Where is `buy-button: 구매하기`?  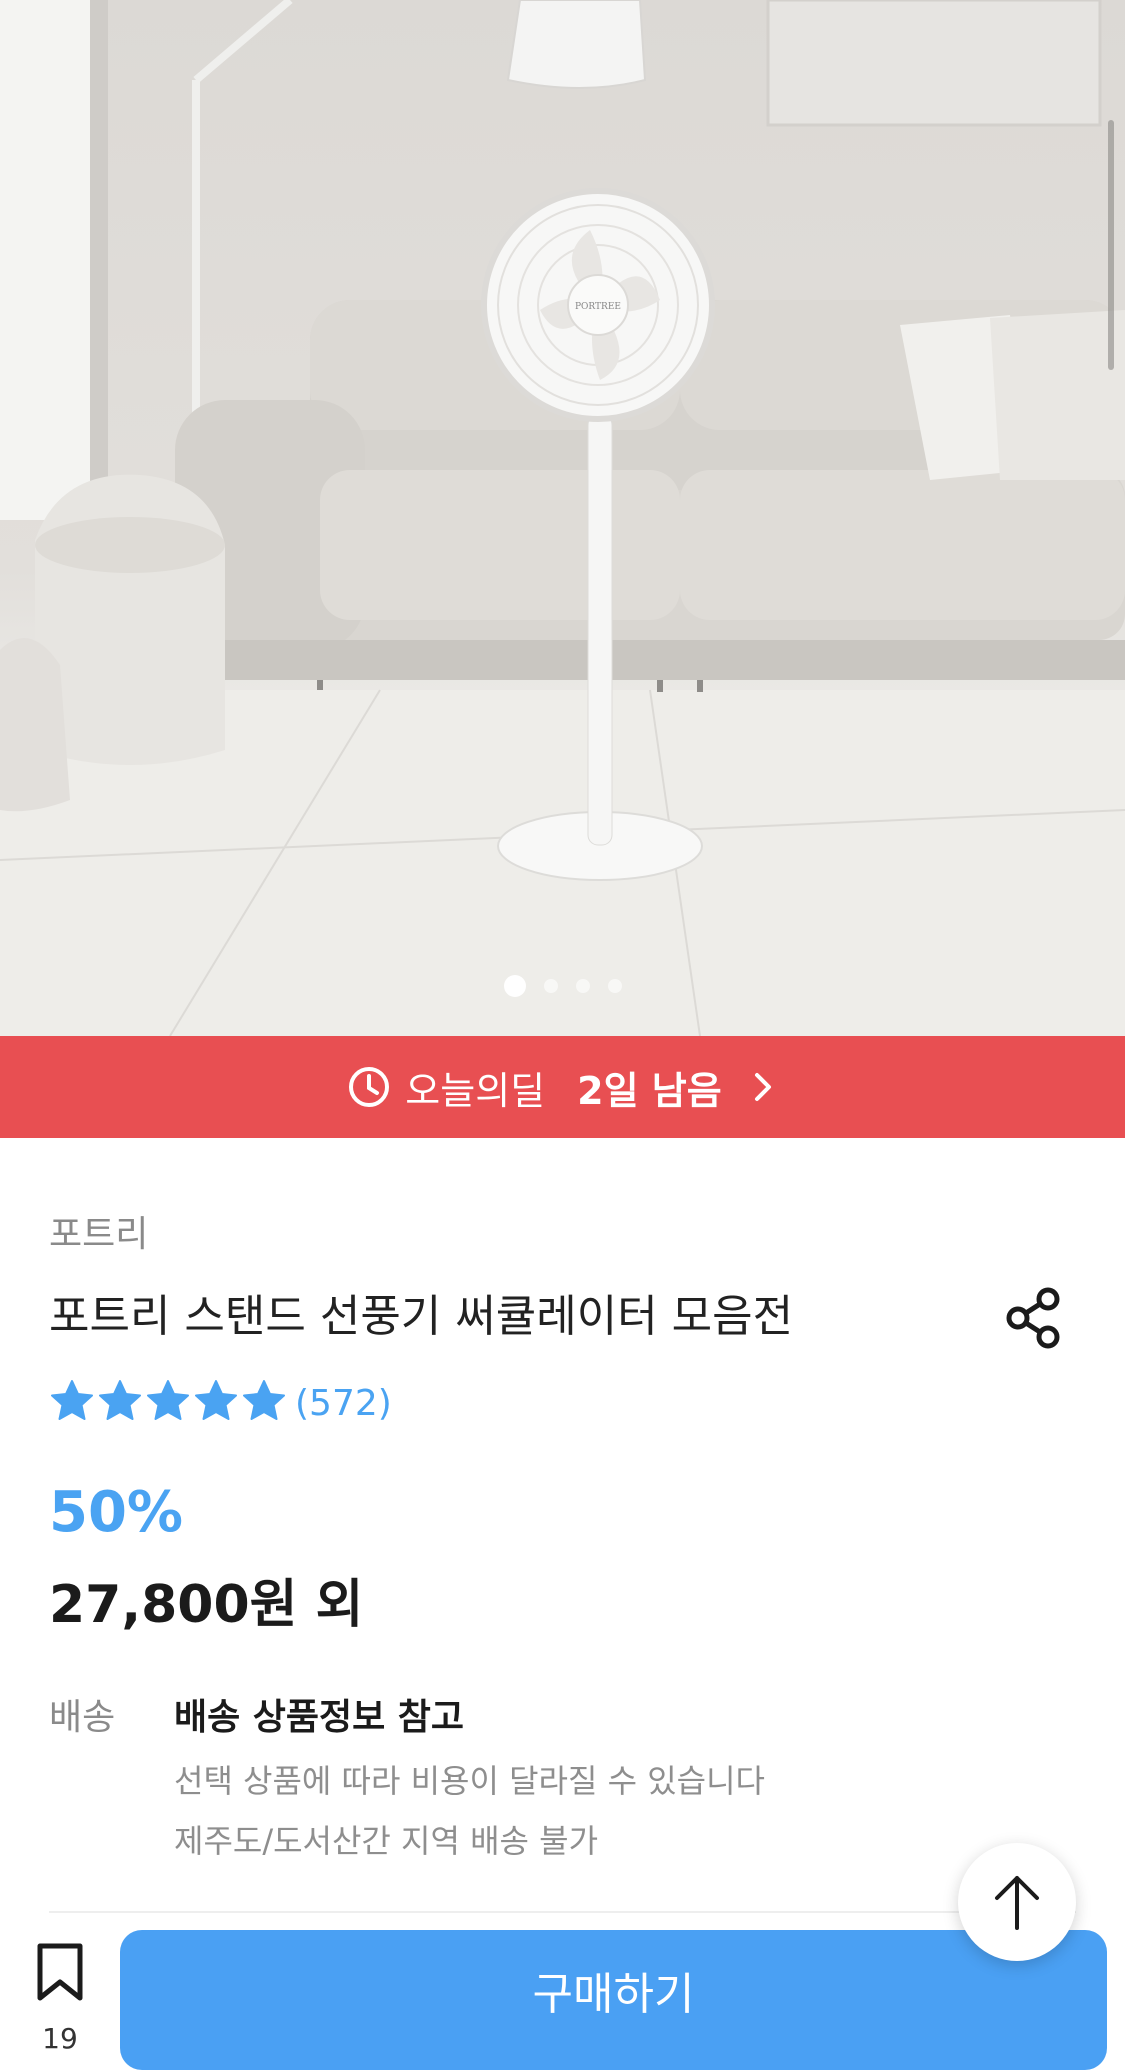 buy-button: 구매하기 is located at coordinates (613, 2000).